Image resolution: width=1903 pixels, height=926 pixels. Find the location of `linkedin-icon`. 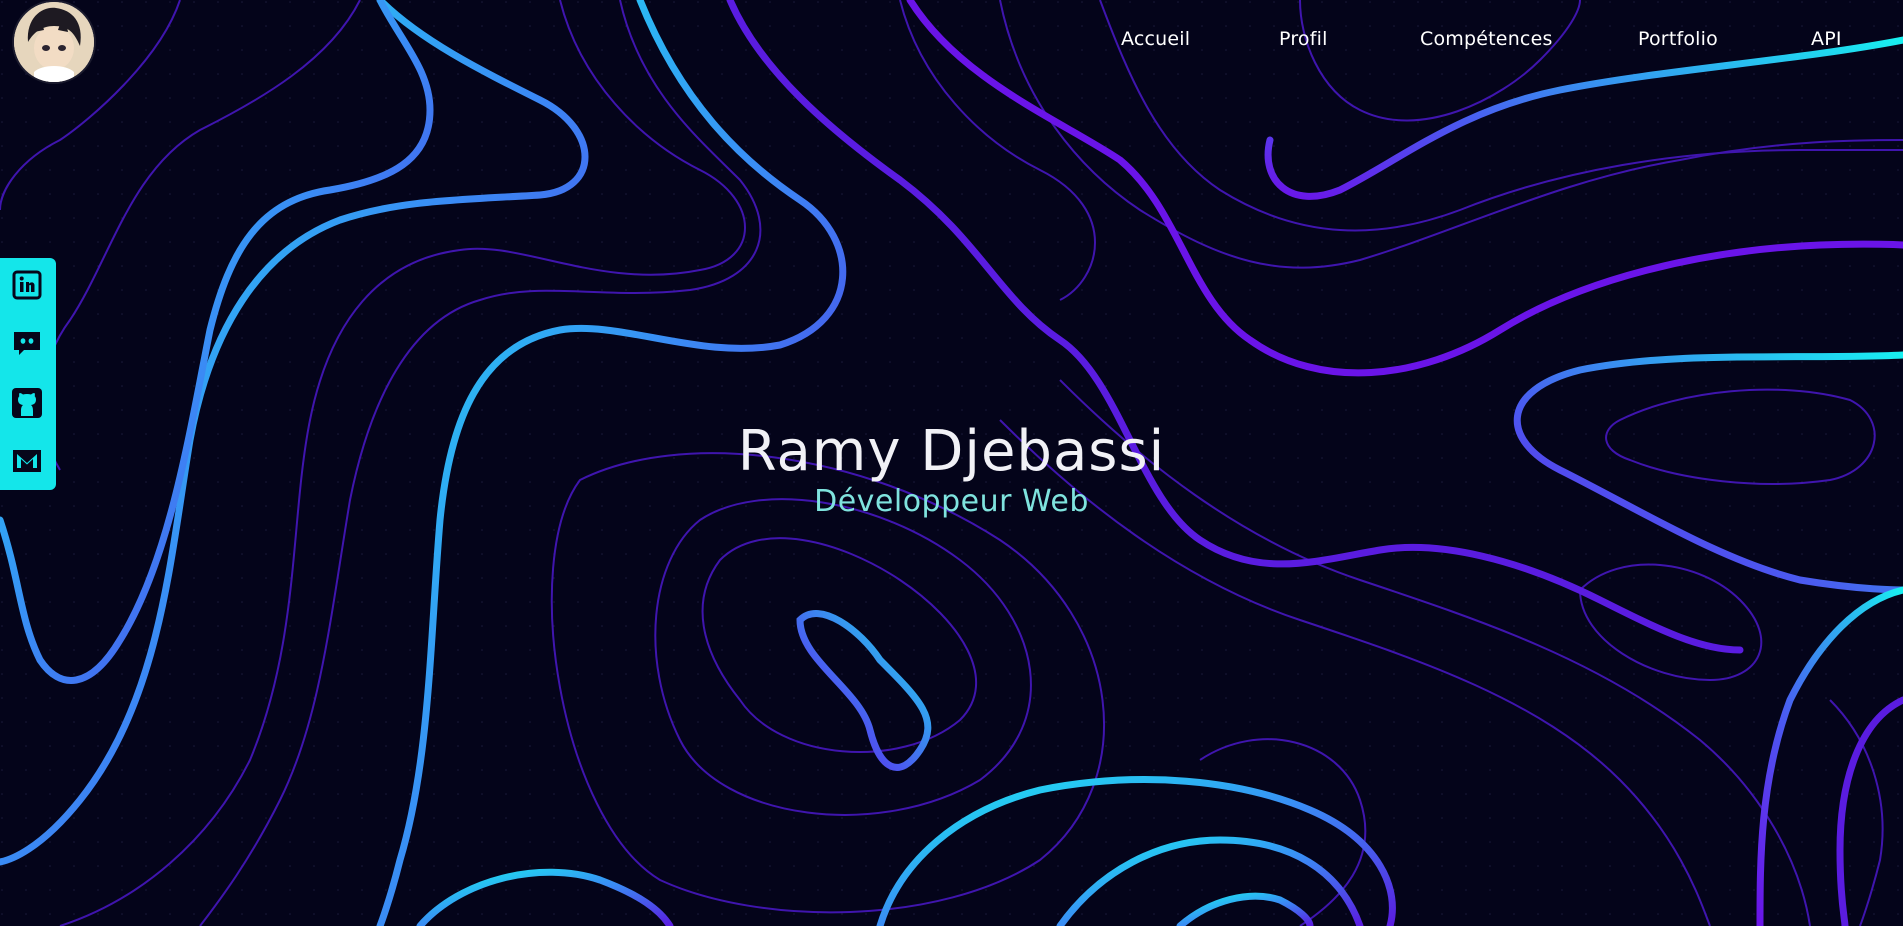

linkedin-icon is located at coordinates (27, 285).